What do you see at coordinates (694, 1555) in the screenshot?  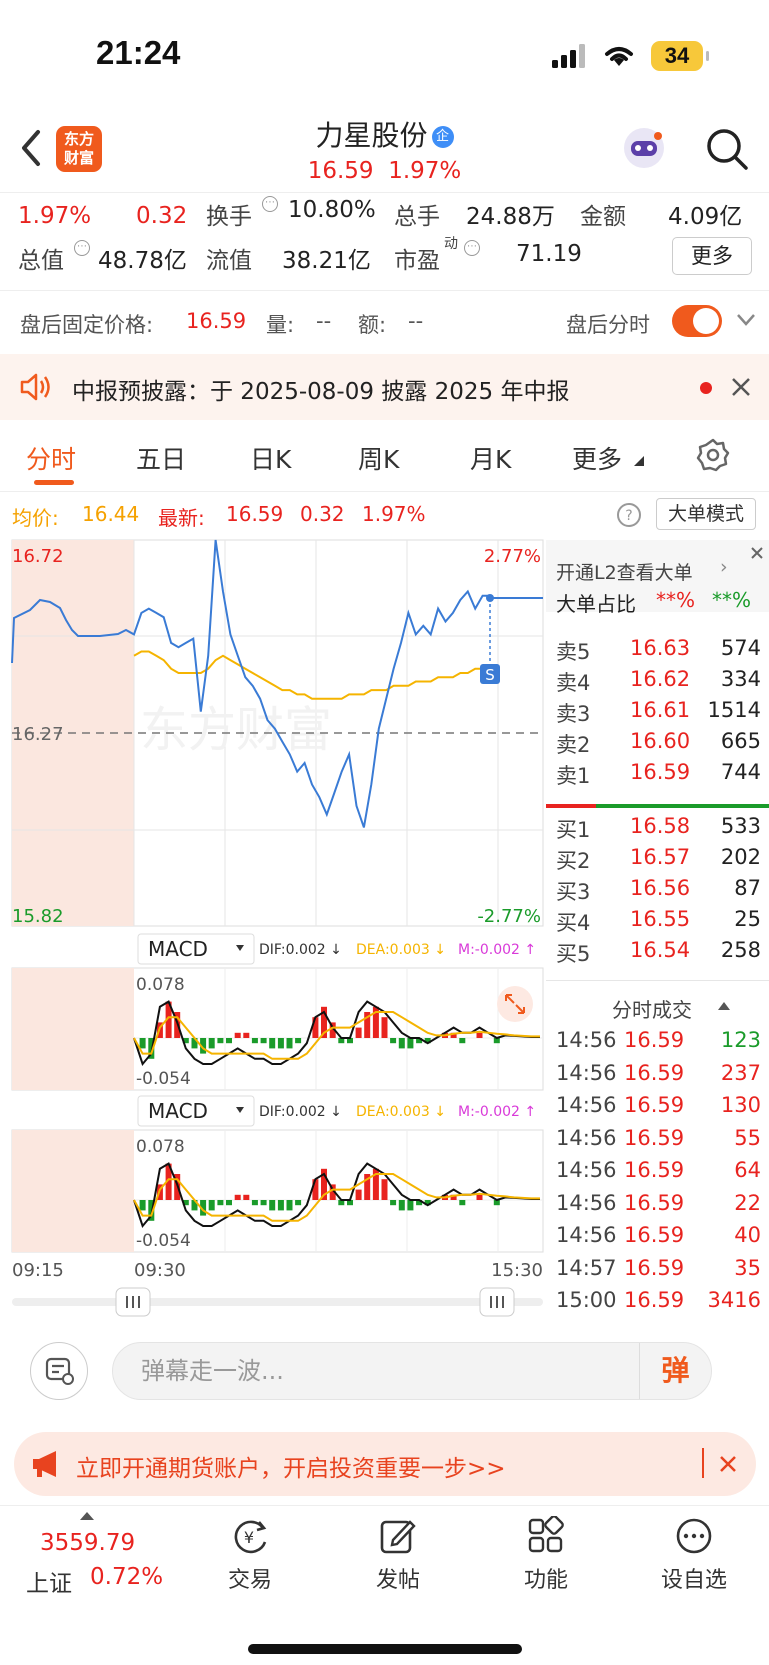 I see `nav-watchlist: 设自选` at bounding box center [694, 1555].